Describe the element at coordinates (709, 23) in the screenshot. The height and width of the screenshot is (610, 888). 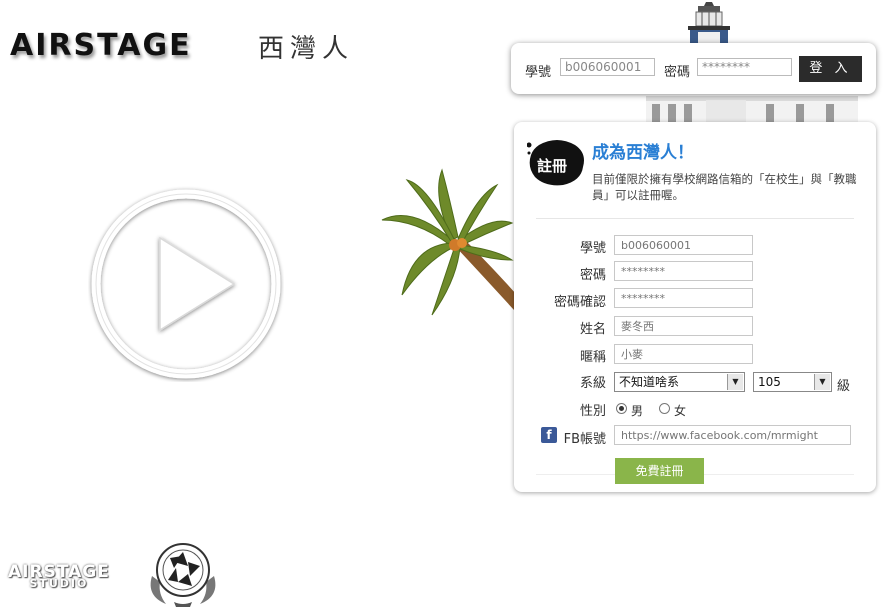
I see `lighthouse-top-image` at that location.